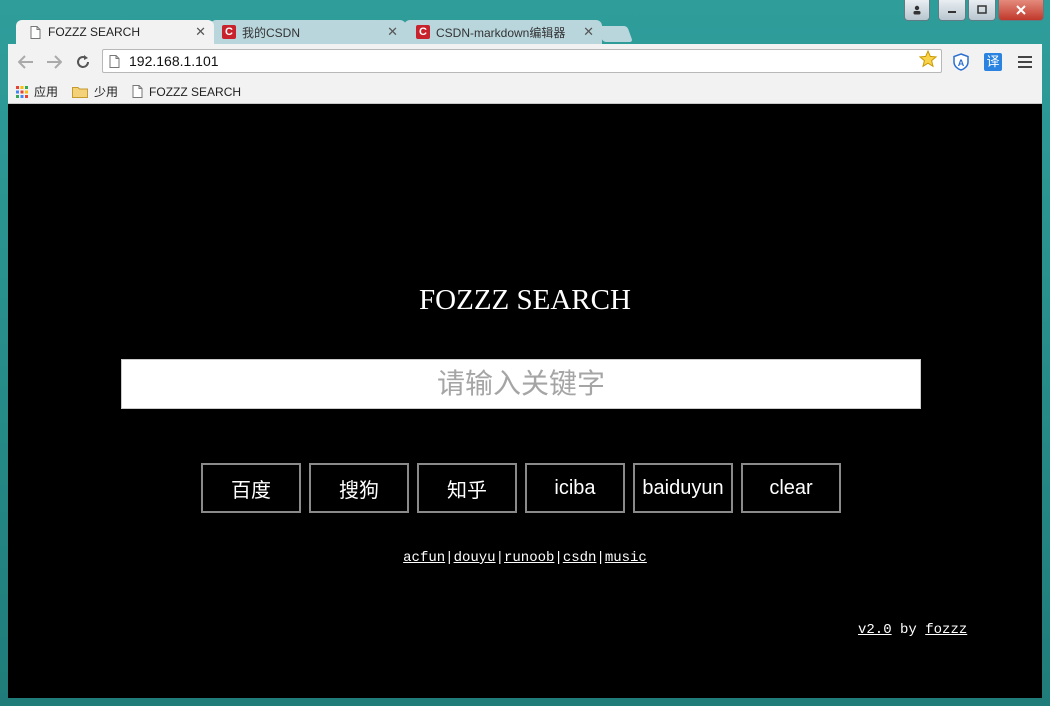  I want to click on clear-button: clear, so click(791, 488).